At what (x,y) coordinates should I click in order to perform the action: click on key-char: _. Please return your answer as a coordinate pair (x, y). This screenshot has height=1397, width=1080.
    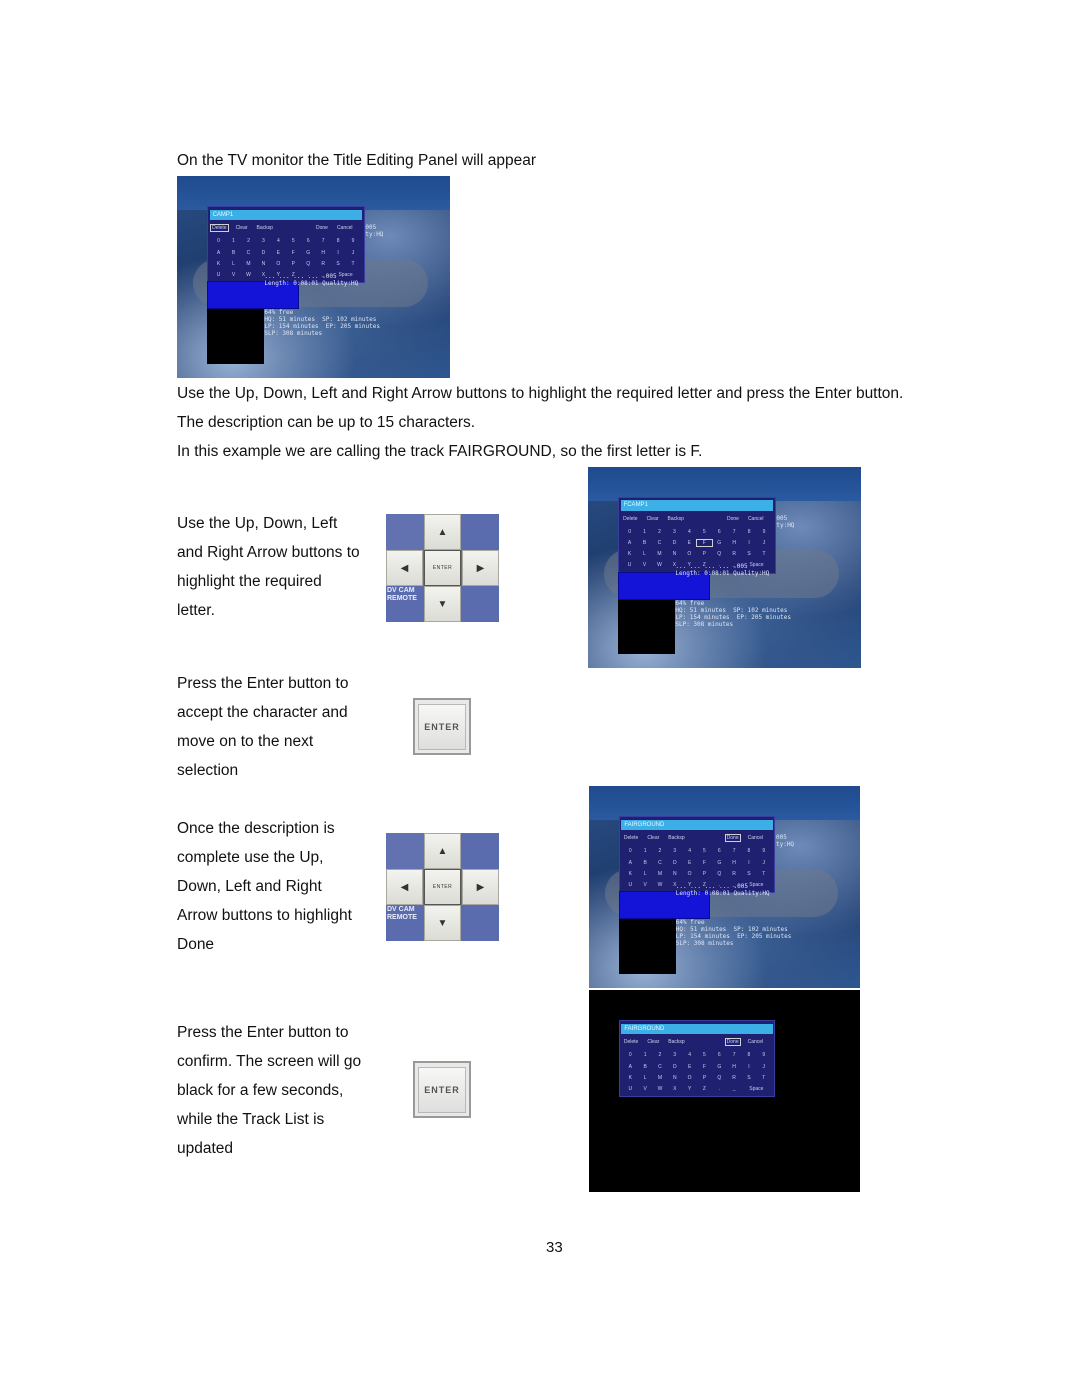
    Looking at the image, I should click on (734, 1089).